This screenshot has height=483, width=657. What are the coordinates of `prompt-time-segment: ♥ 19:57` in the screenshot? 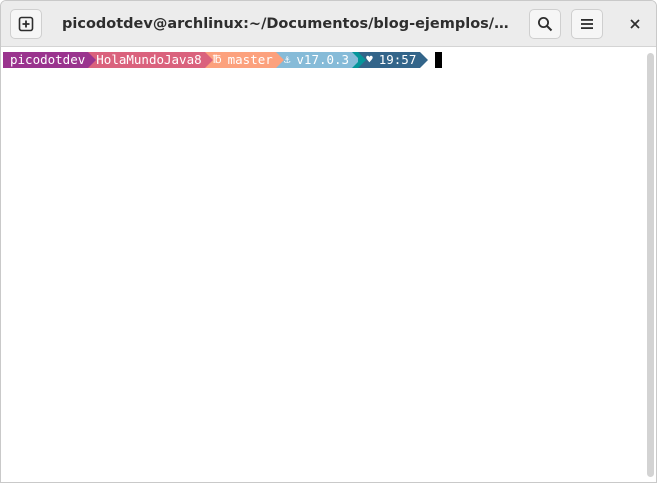 It's located at (393, 60).